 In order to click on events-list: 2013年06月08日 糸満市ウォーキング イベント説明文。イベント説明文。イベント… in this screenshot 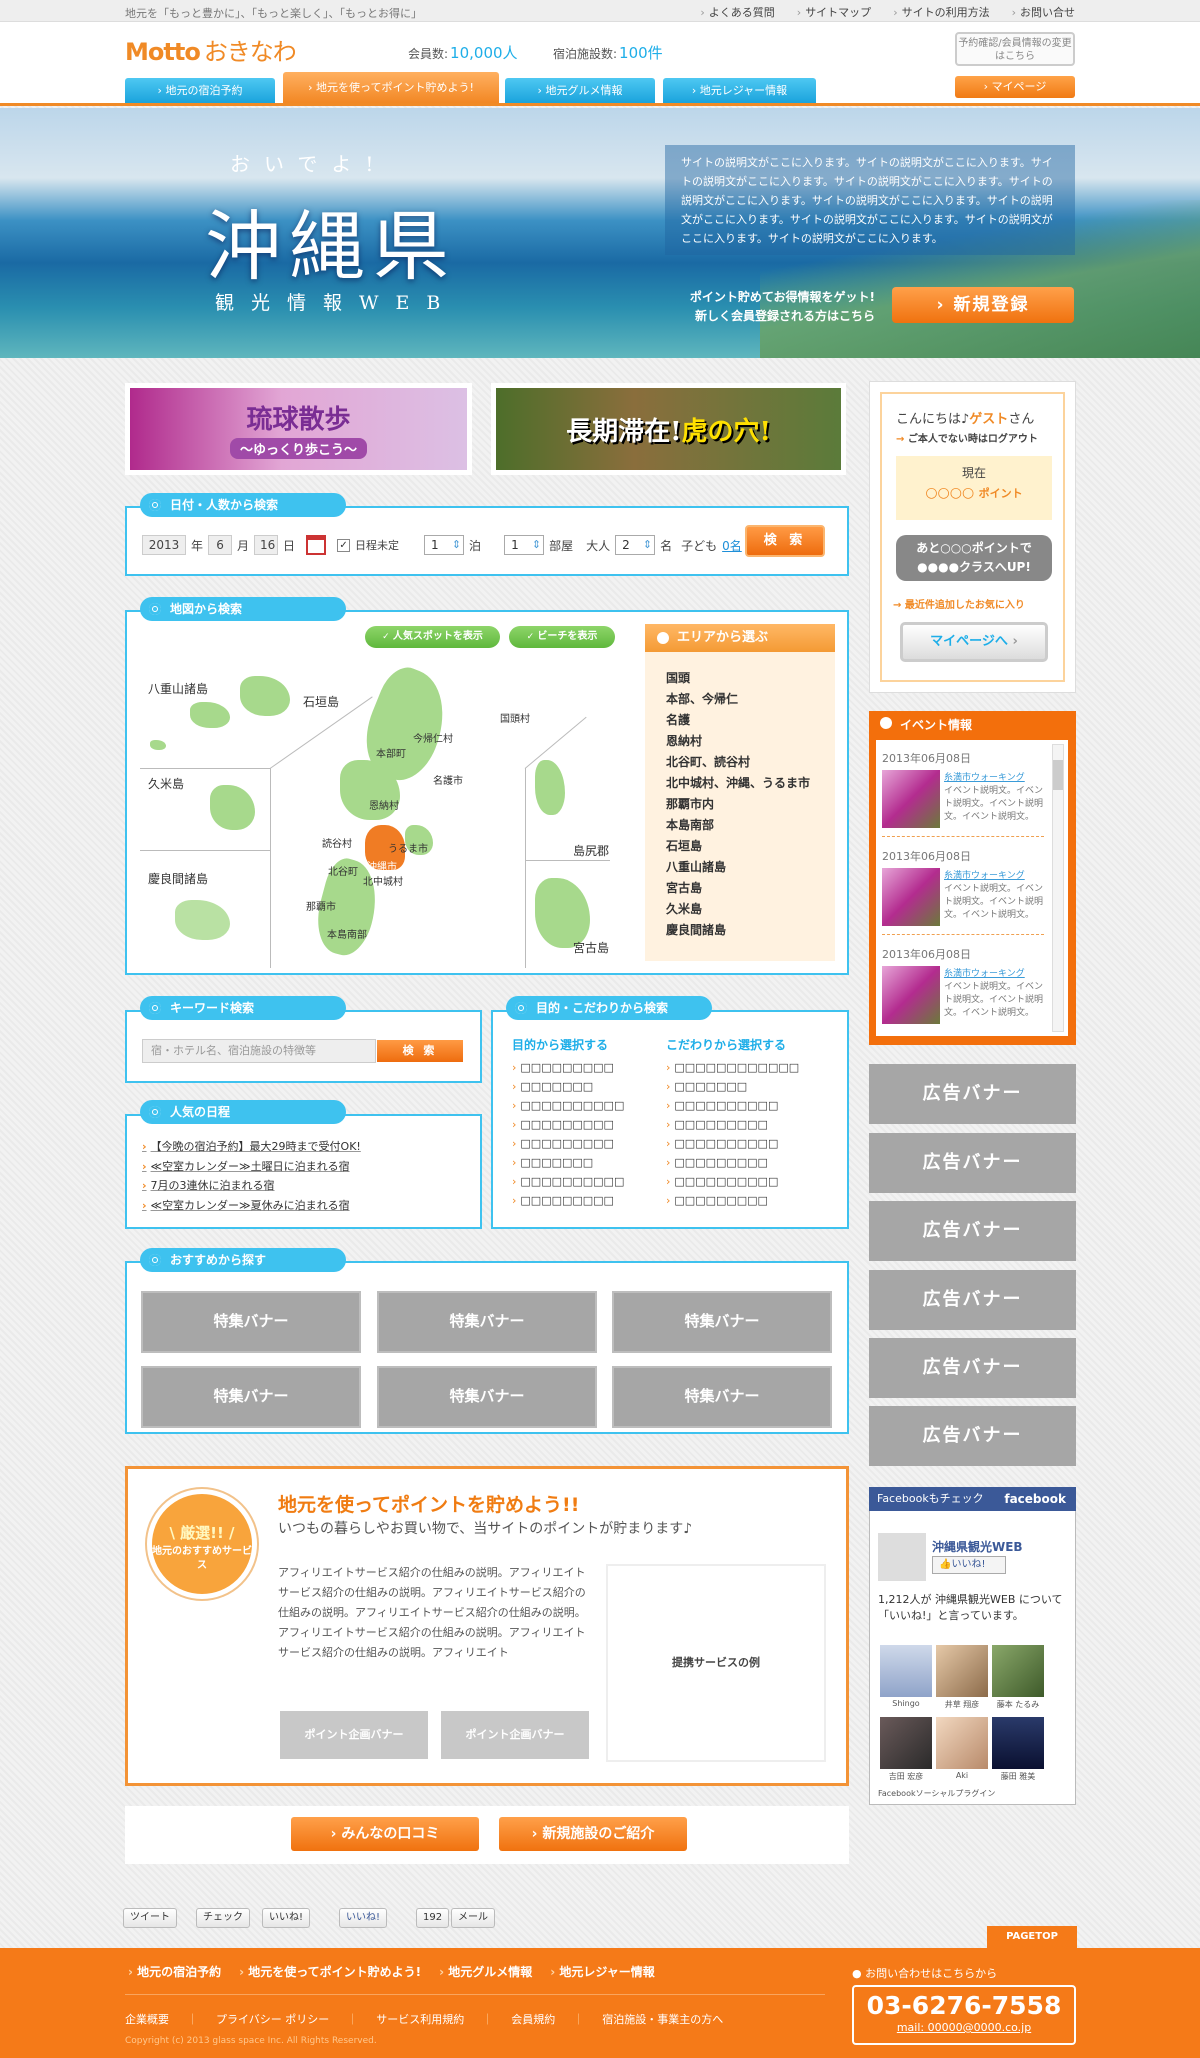, I will do `click(972, 888)`.